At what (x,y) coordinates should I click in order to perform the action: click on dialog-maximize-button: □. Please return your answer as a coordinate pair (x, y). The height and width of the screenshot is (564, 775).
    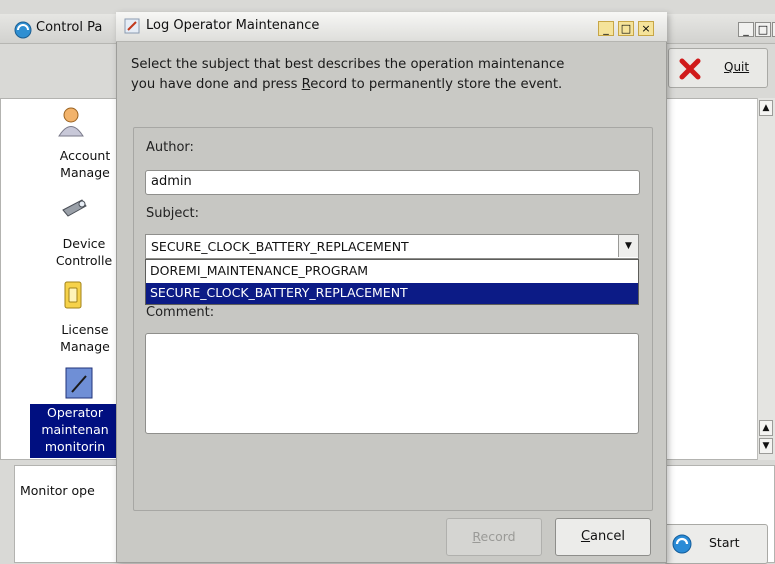
    Looking at the image, I should click on (626, 28).